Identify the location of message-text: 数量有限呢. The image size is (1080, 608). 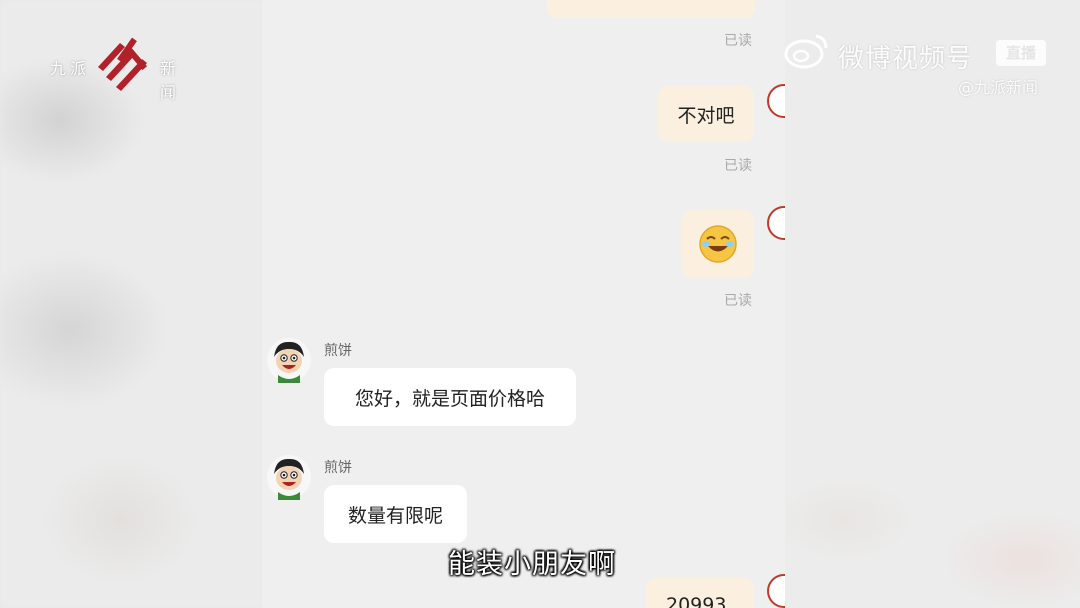
(395, 515).